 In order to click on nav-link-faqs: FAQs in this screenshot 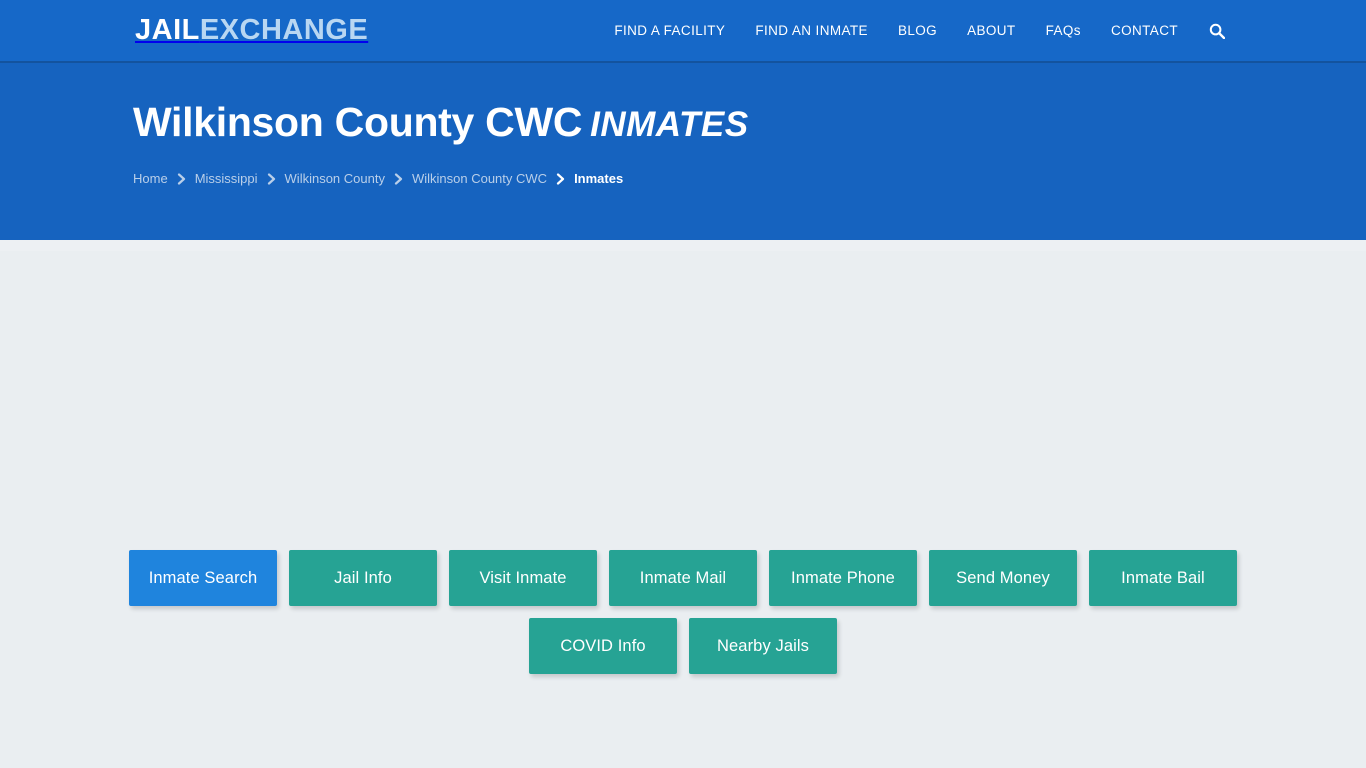, I will do `click(1063, 30)`.